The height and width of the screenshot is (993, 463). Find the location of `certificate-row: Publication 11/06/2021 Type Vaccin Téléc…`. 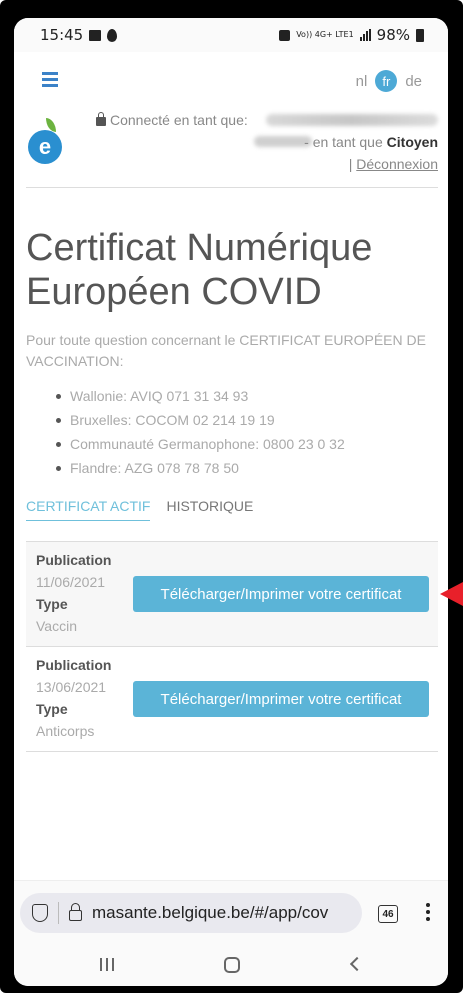

certificate-row: Publication 11/06/2021 Type Vaccin Téléc… is located at coordinates (232, 594).